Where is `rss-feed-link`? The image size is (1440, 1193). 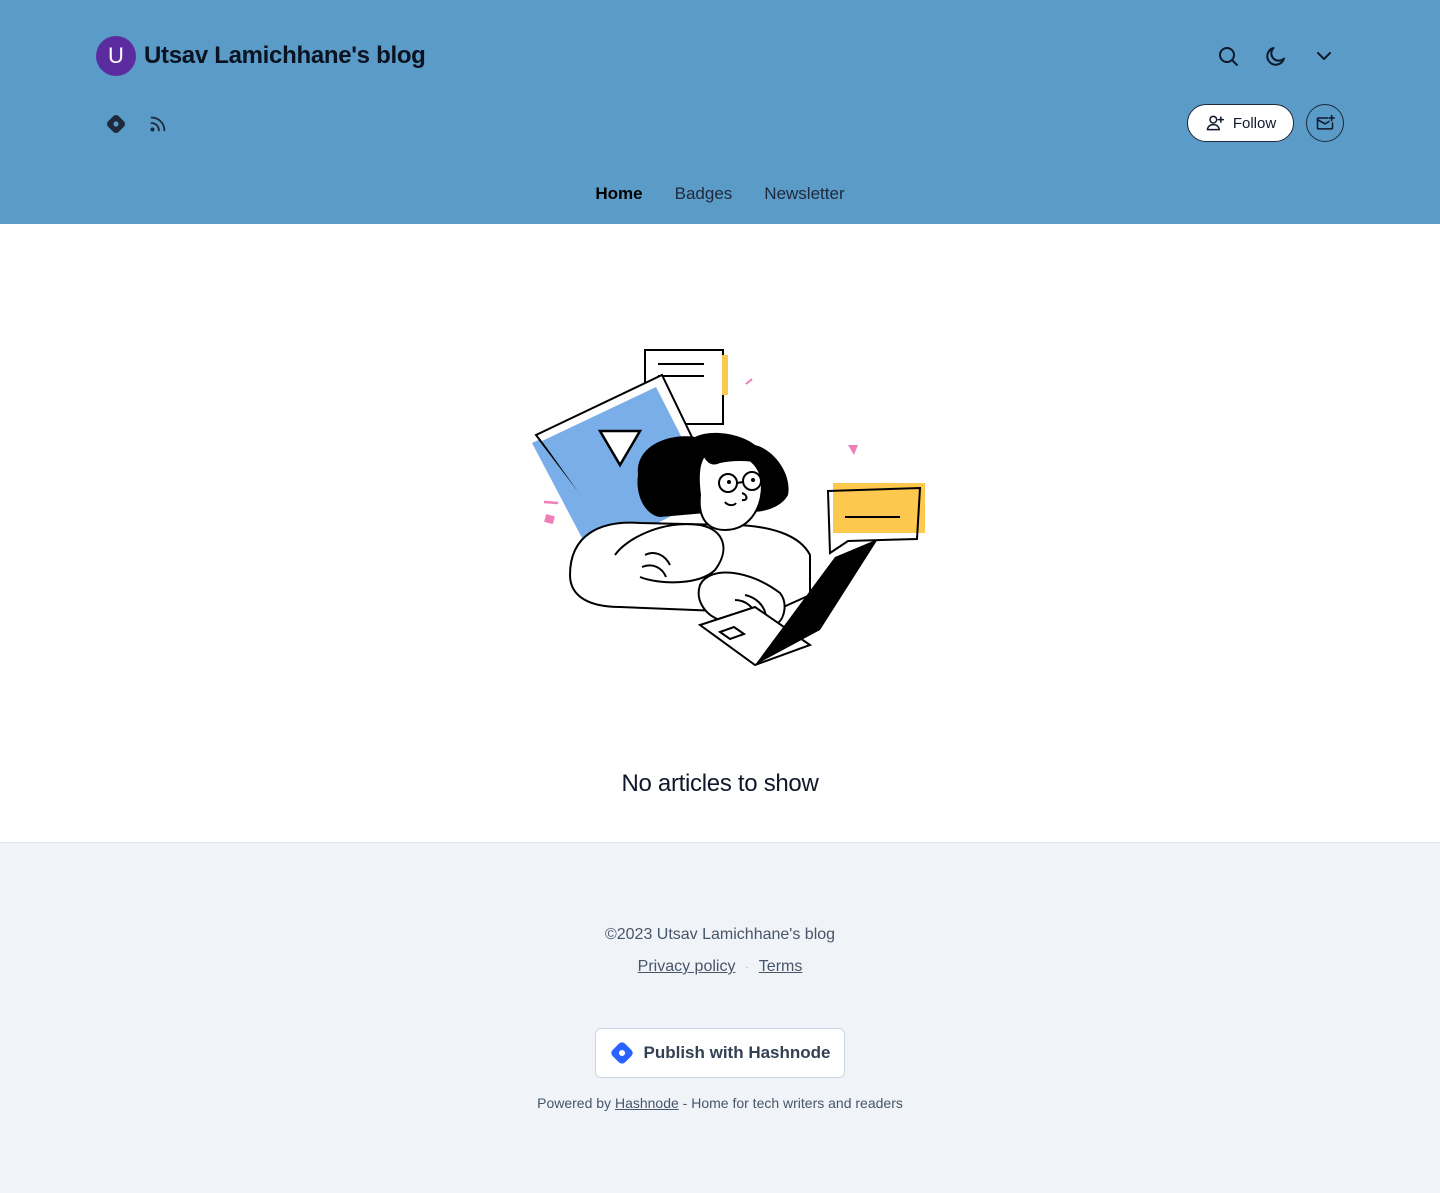
rss-feed-link is located at coordinates (158, 124).